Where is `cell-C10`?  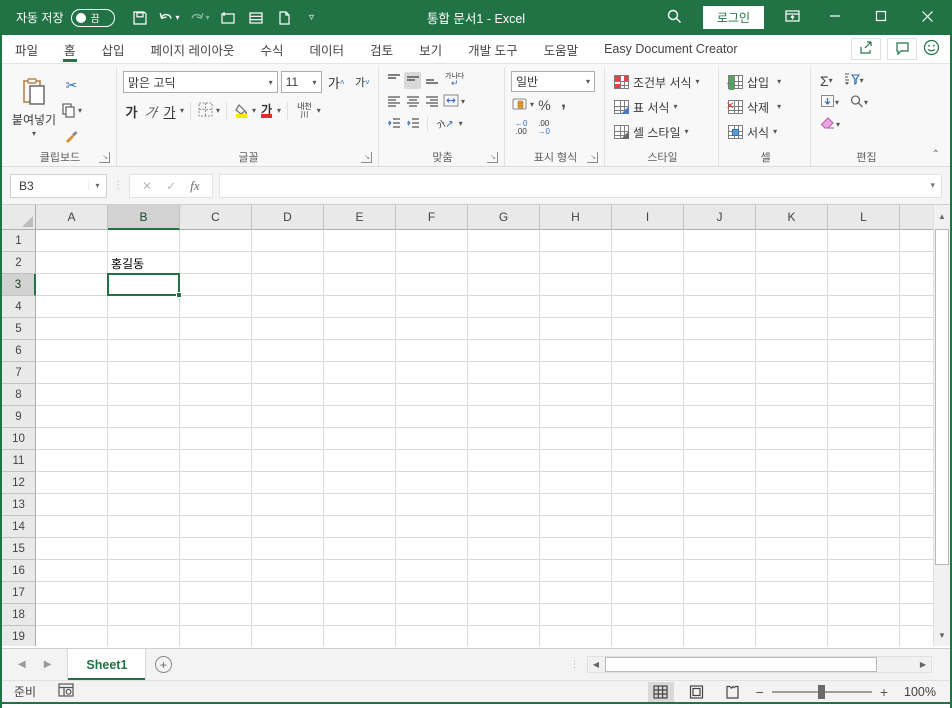 cell-C10 is located at coordinates (216, 439).